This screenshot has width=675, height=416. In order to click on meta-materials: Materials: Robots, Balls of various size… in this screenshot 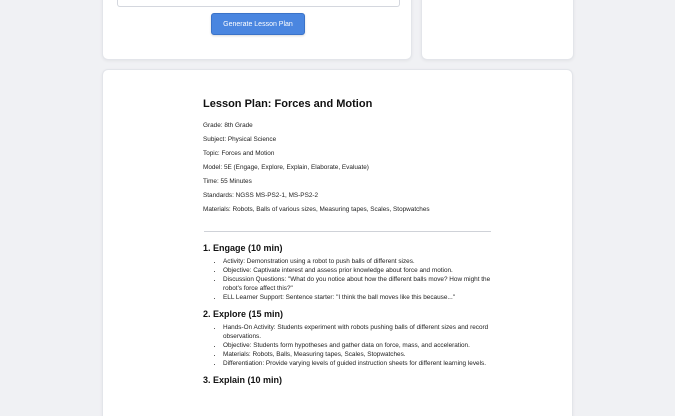, I will do `click(316, 209)`.